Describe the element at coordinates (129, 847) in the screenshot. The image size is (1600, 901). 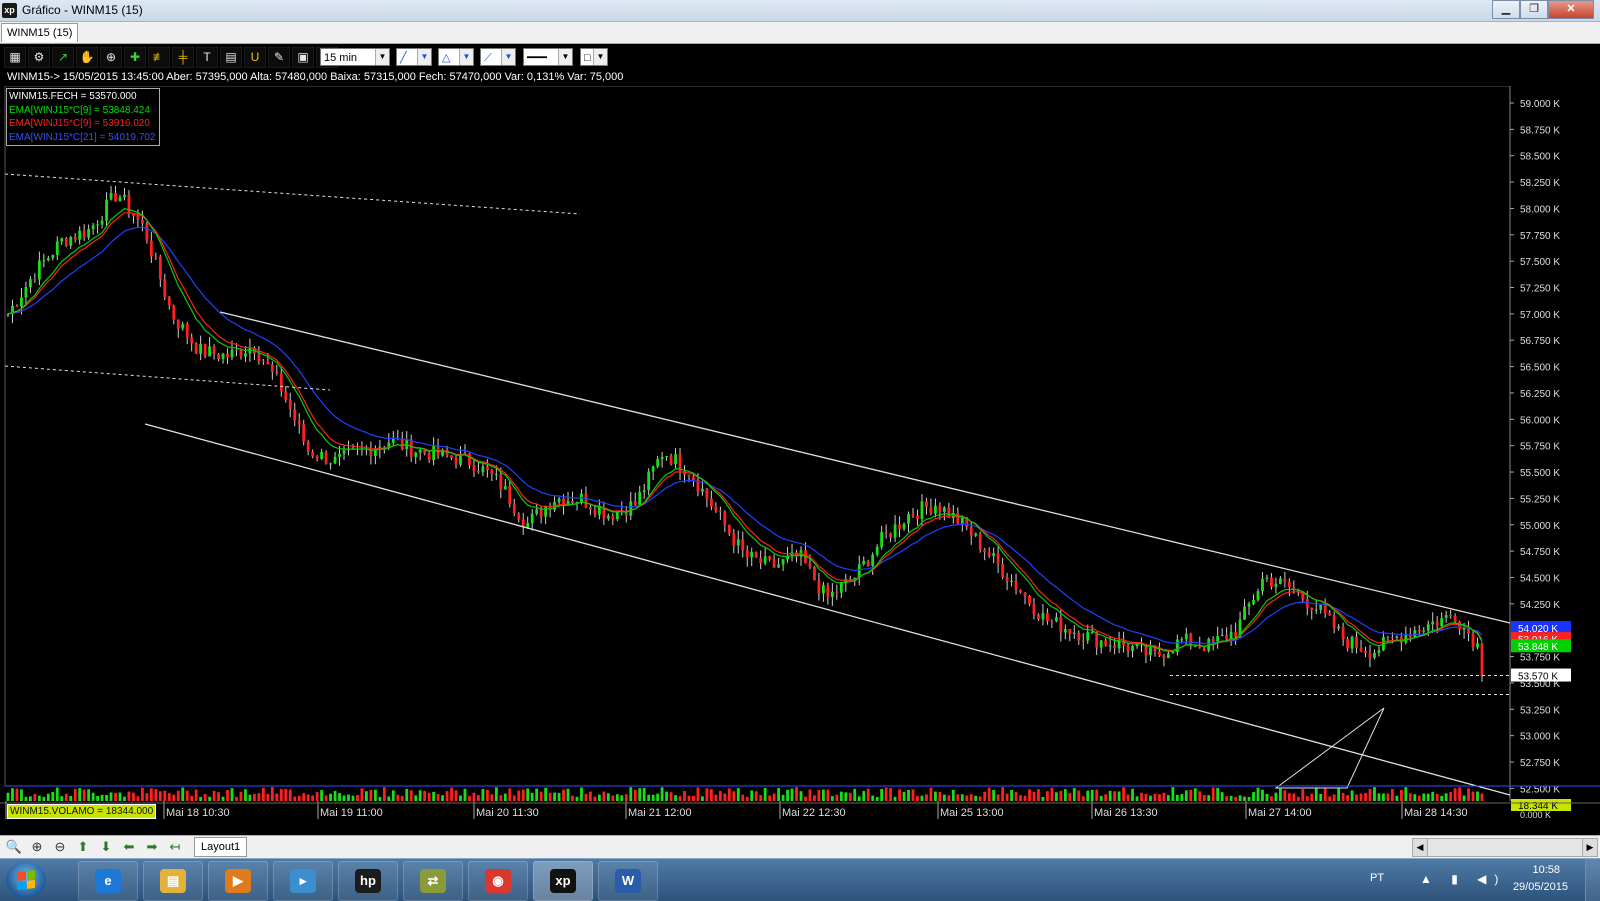
I see `arrow-left-icon: ⬅` at that location.